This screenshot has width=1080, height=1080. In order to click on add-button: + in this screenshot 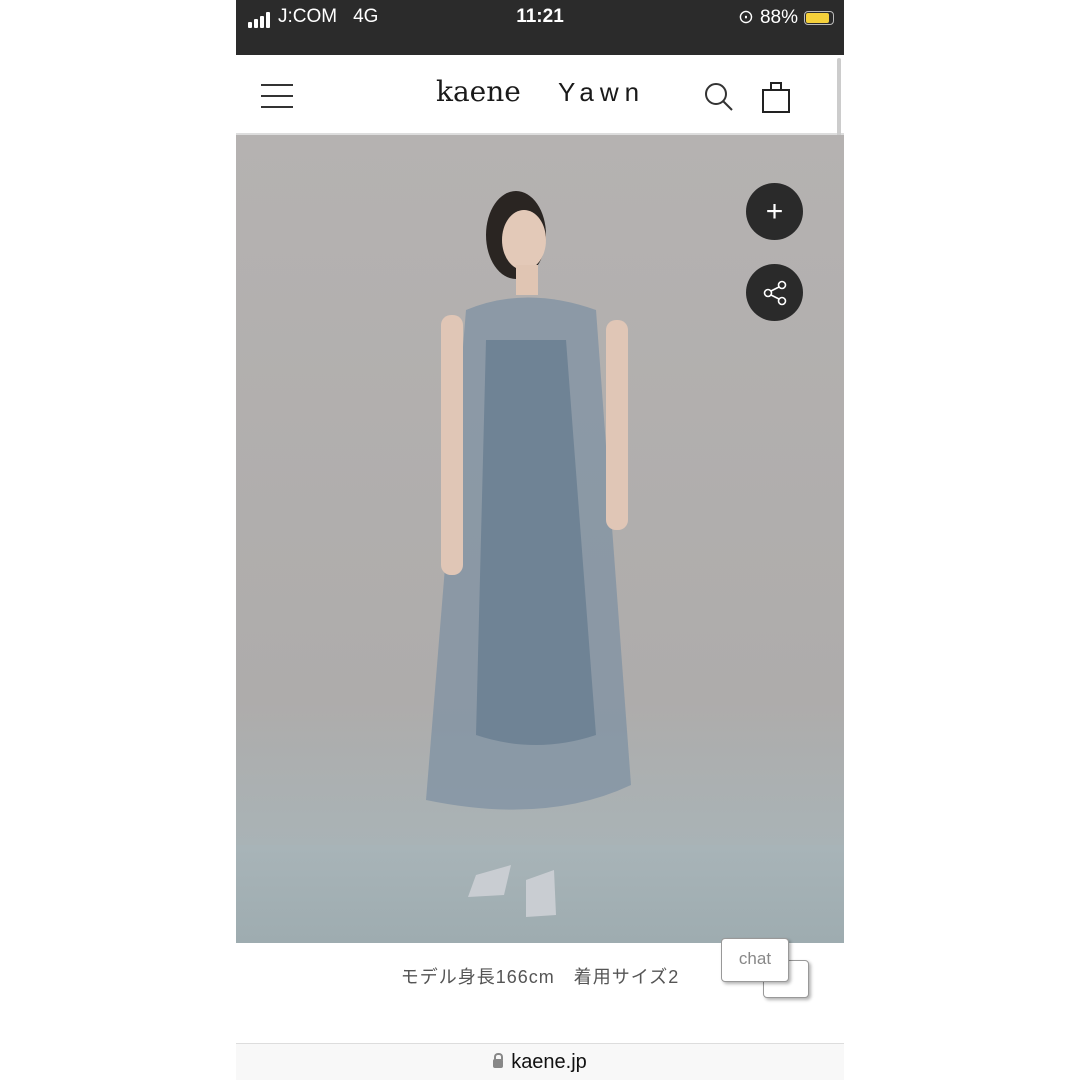, I will do `click(774, 211)`.